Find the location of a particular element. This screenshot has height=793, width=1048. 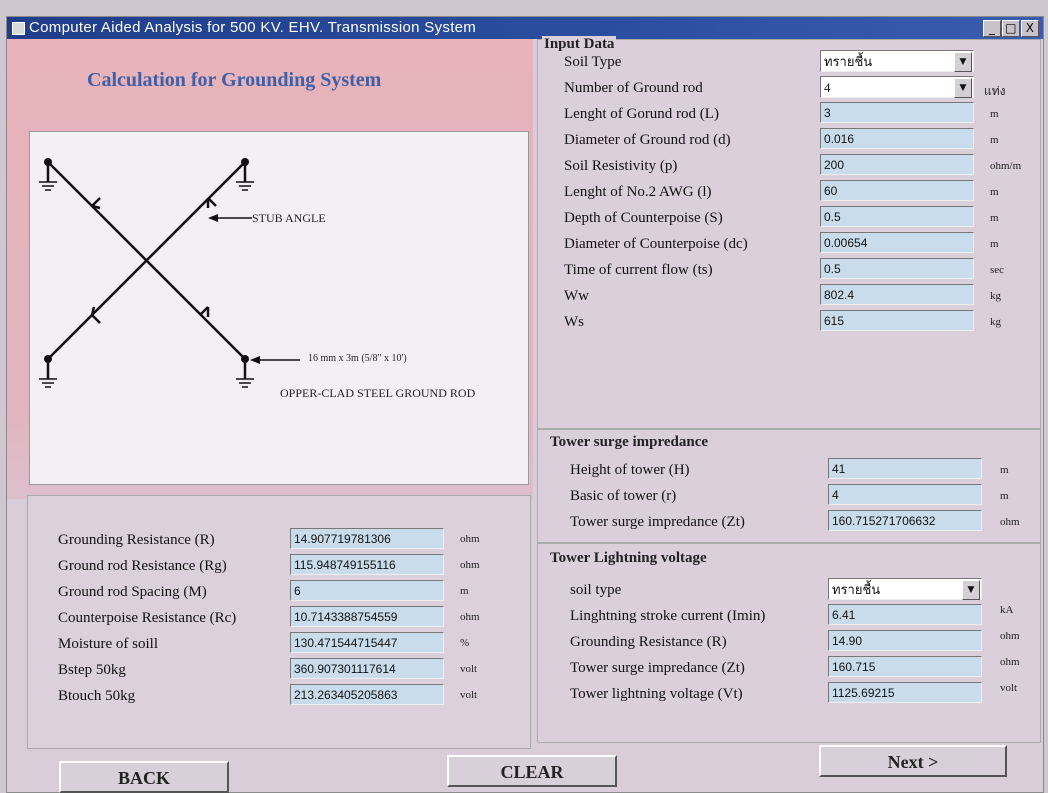

surge-label-zt: Tower surge impredance (Zt) is located at coordinates (657, 522).